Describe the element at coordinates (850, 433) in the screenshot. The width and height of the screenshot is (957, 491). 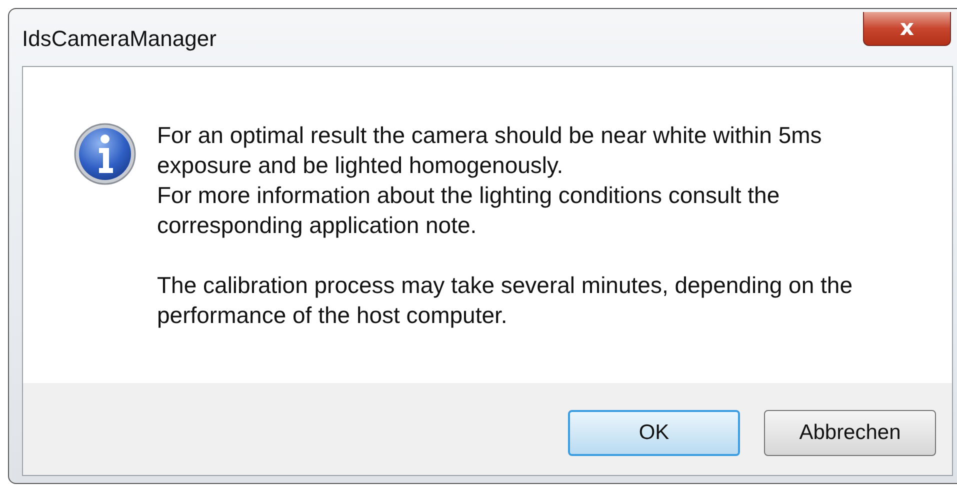
I see `cancel-button: Abbrechen` at that location.